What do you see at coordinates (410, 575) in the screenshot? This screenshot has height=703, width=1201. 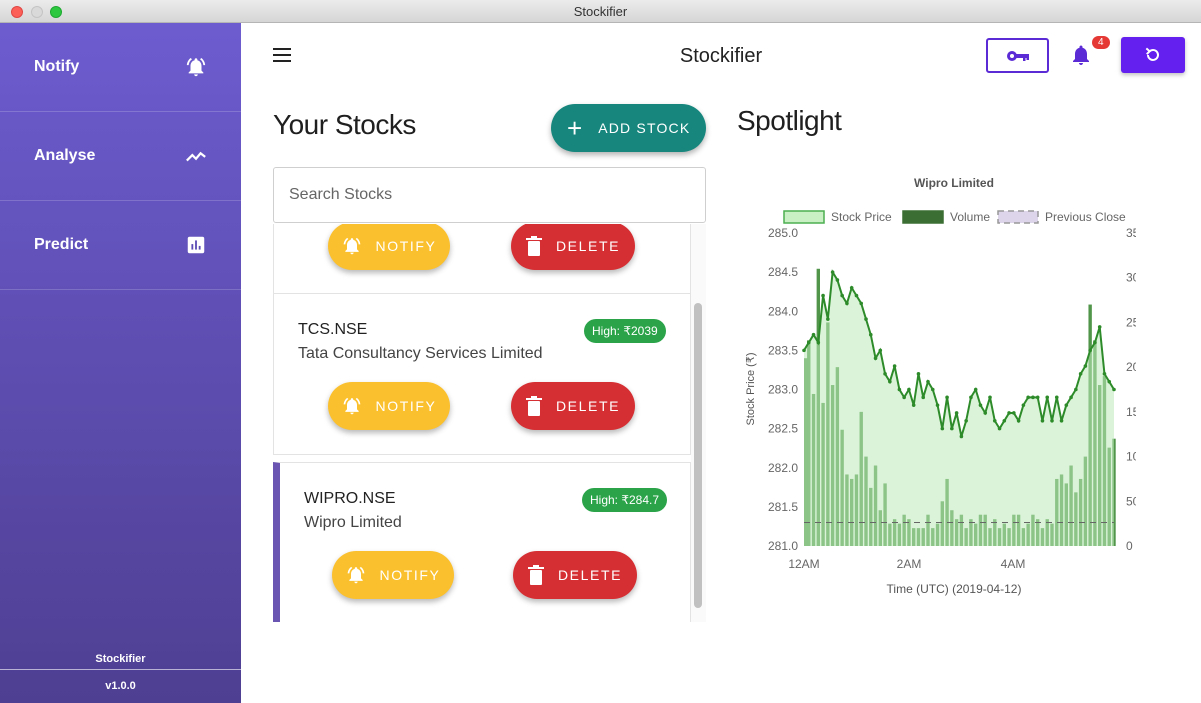 I see `notify-label: NOTIFY` at bounding box center [410, 575].